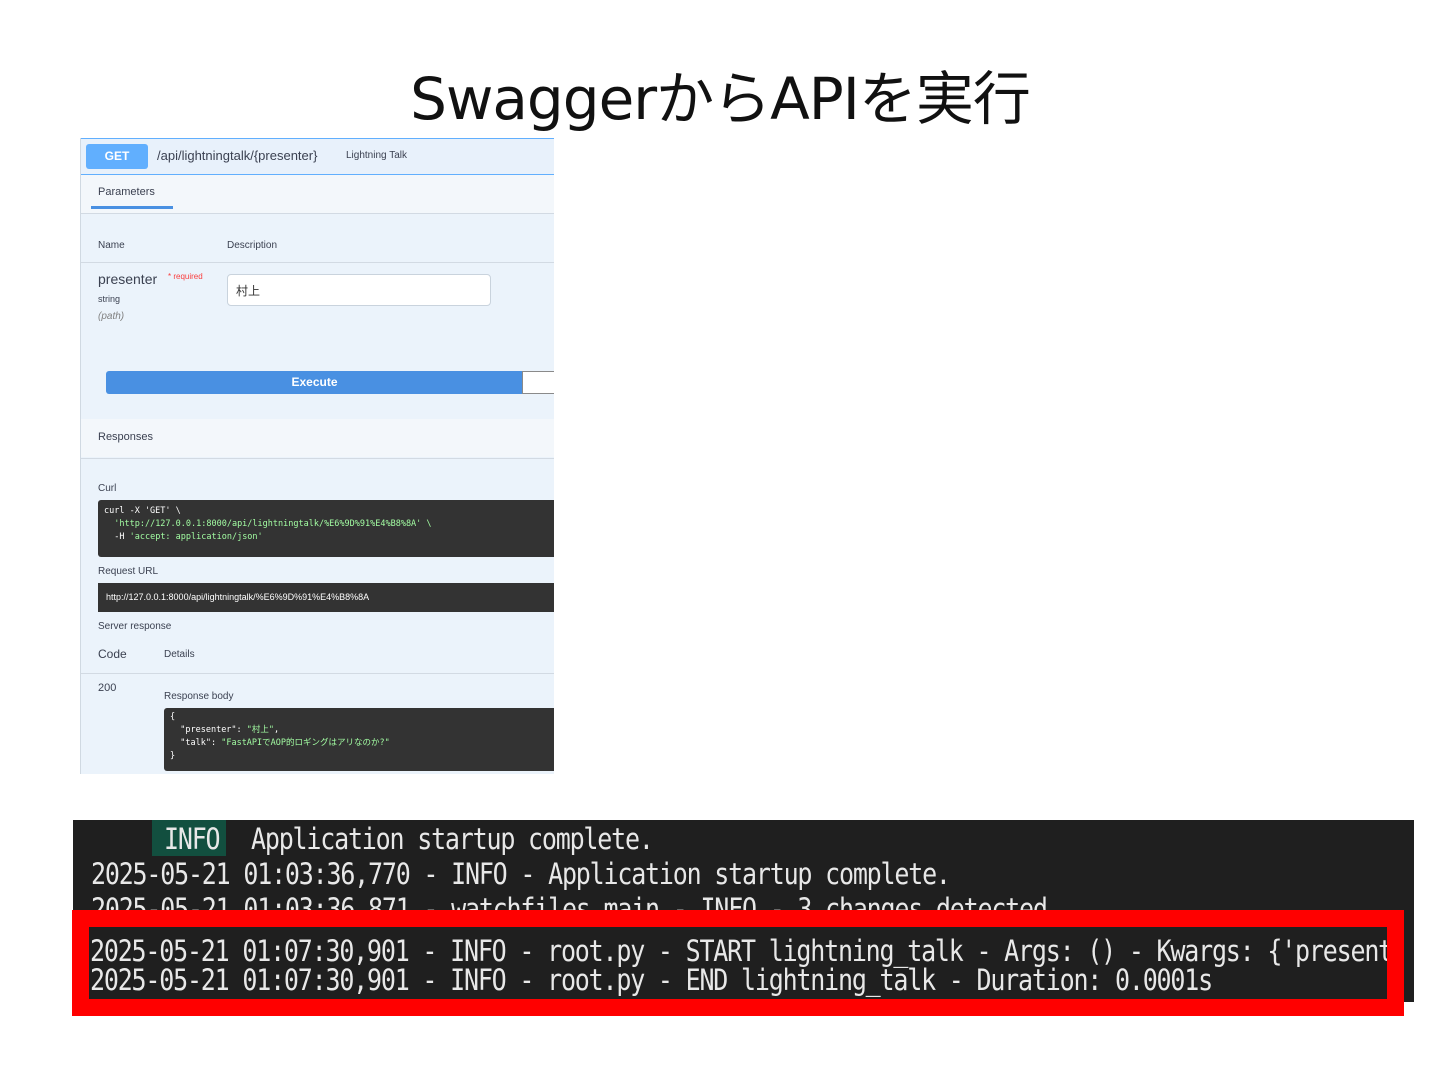 This screenshot has width=1440, height=1080. I want to click on curl-flag: -H, so click(122, 537).